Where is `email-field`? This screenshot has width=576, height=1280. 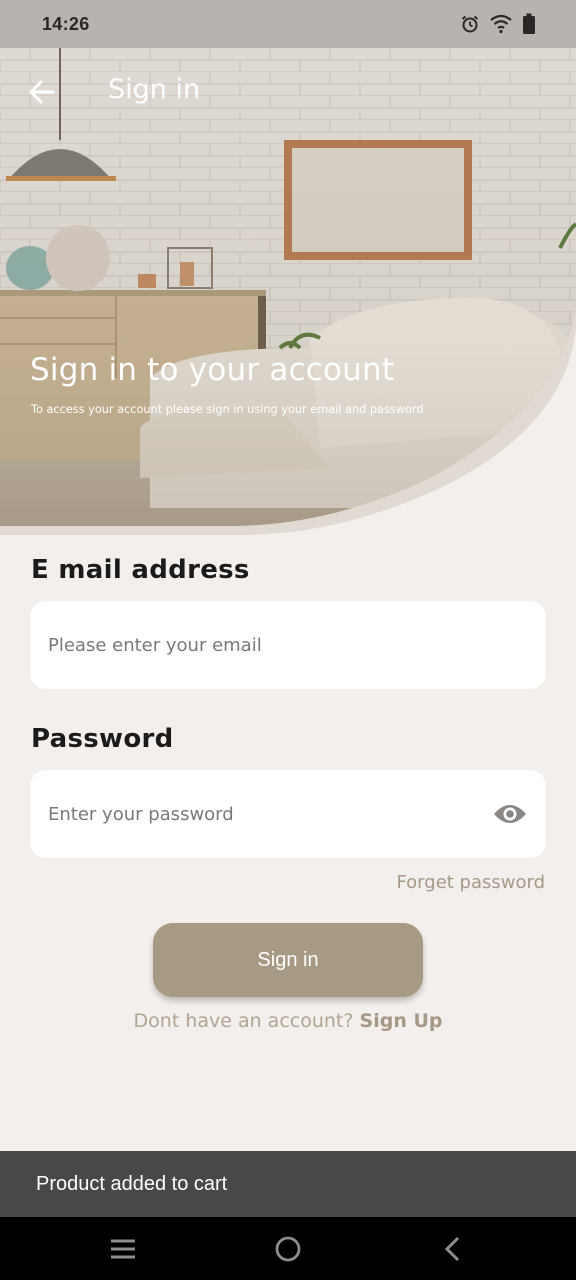
email-field is located at coordinates (288, 645).